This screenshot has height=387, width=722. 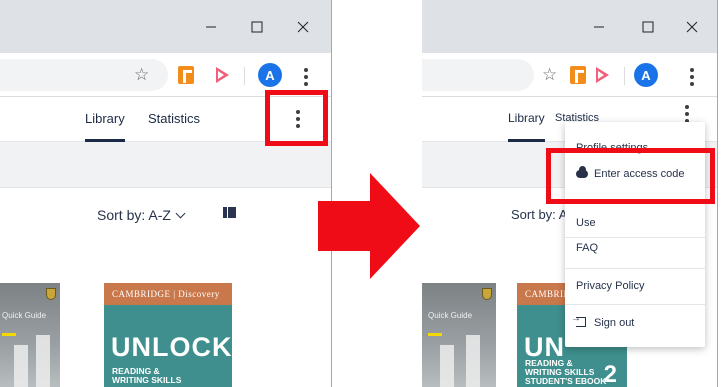 I want to click on menu-item-terms-of-use: Use, so click(x=635, y=223).